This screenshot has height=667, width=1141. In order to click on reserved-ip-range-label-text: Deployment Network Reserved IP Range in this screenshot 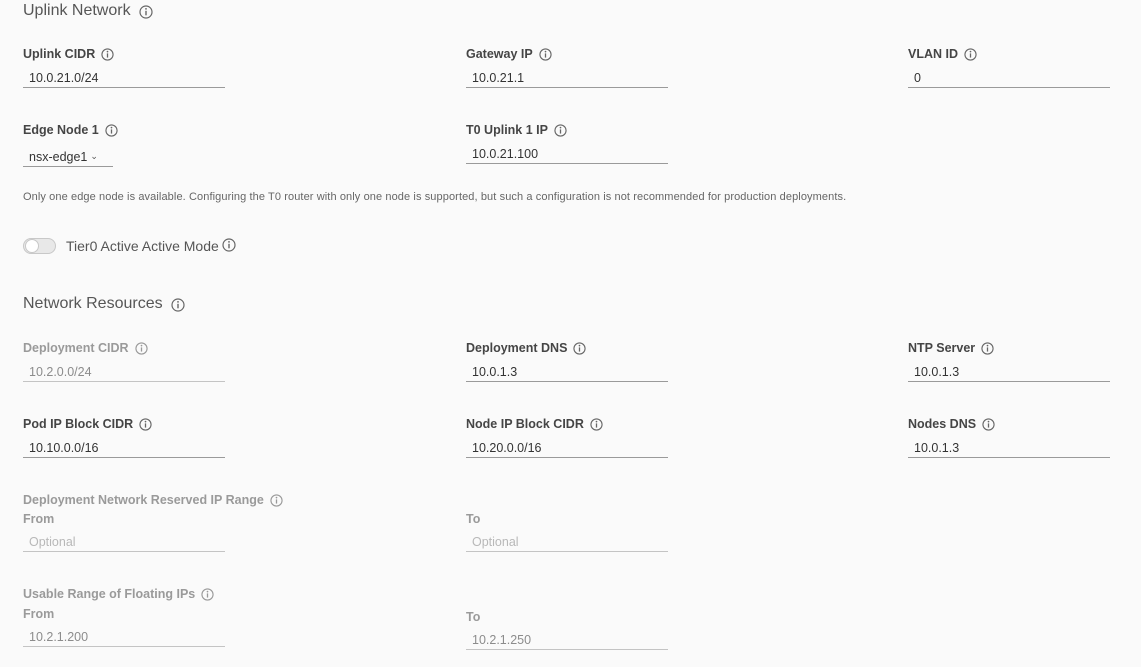, I will do `click(143, 500)`.